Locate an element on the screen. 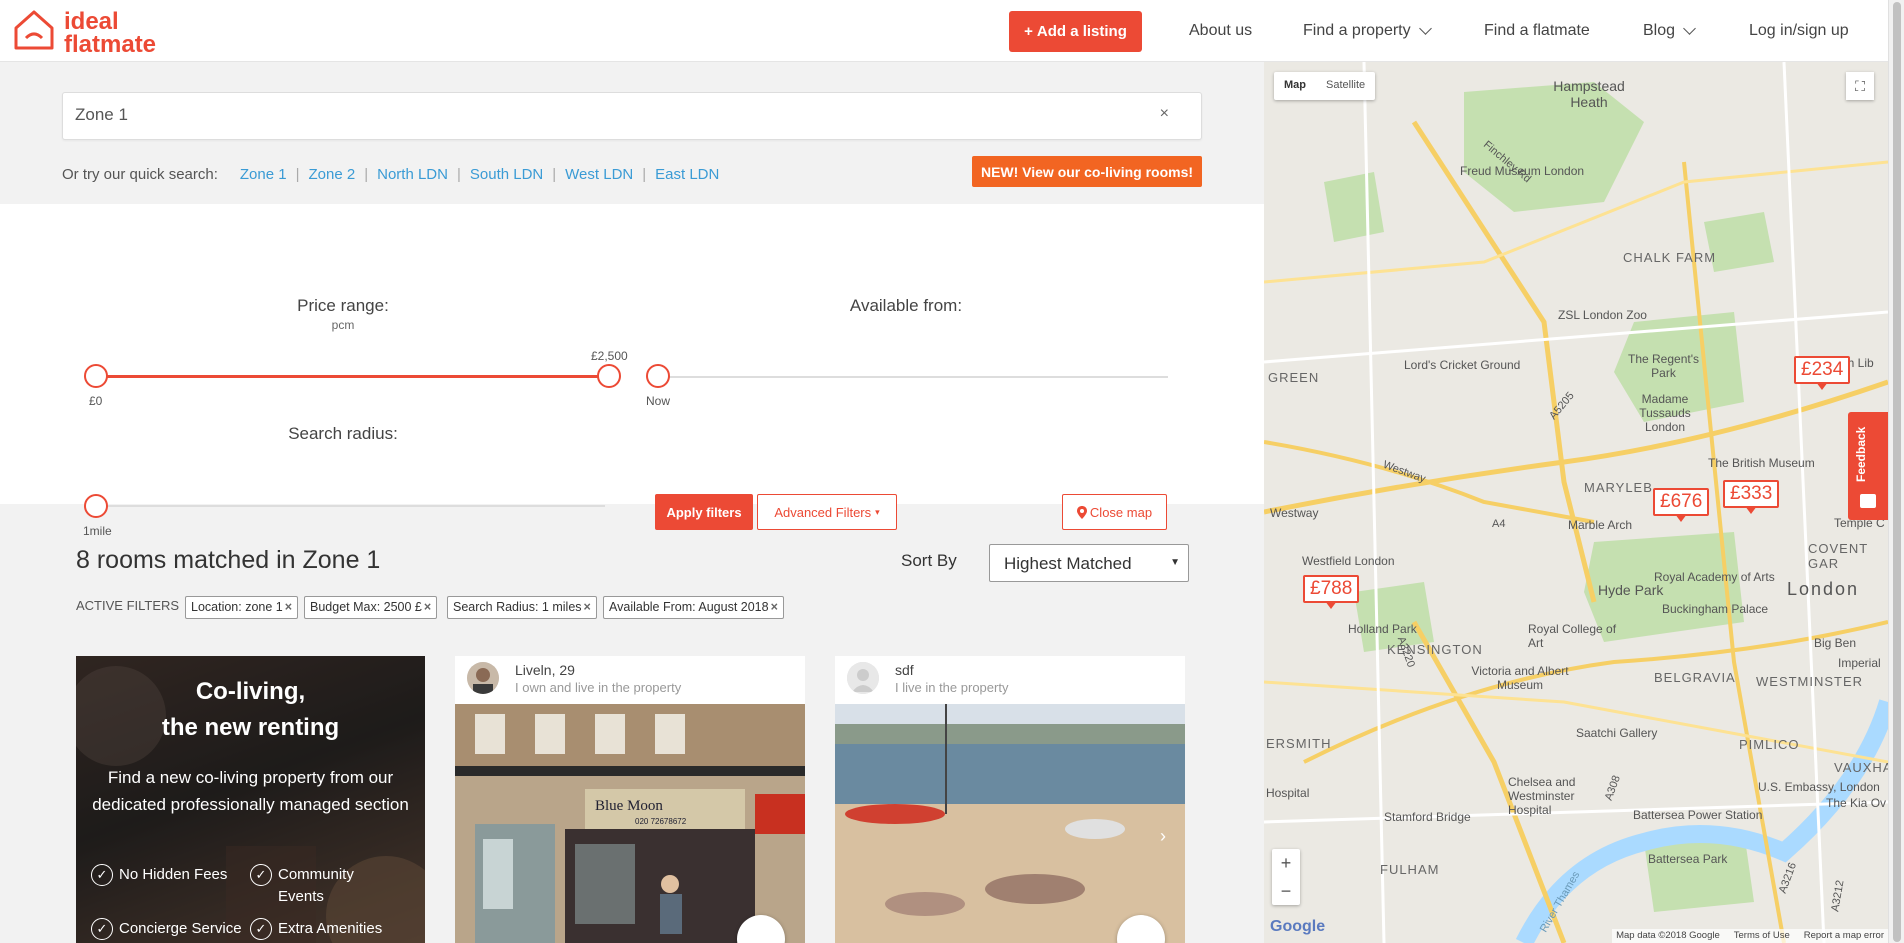 The height and width of the screenshot is (943, 1904). map-type-map: Map is located at coordinates (1295, 86).